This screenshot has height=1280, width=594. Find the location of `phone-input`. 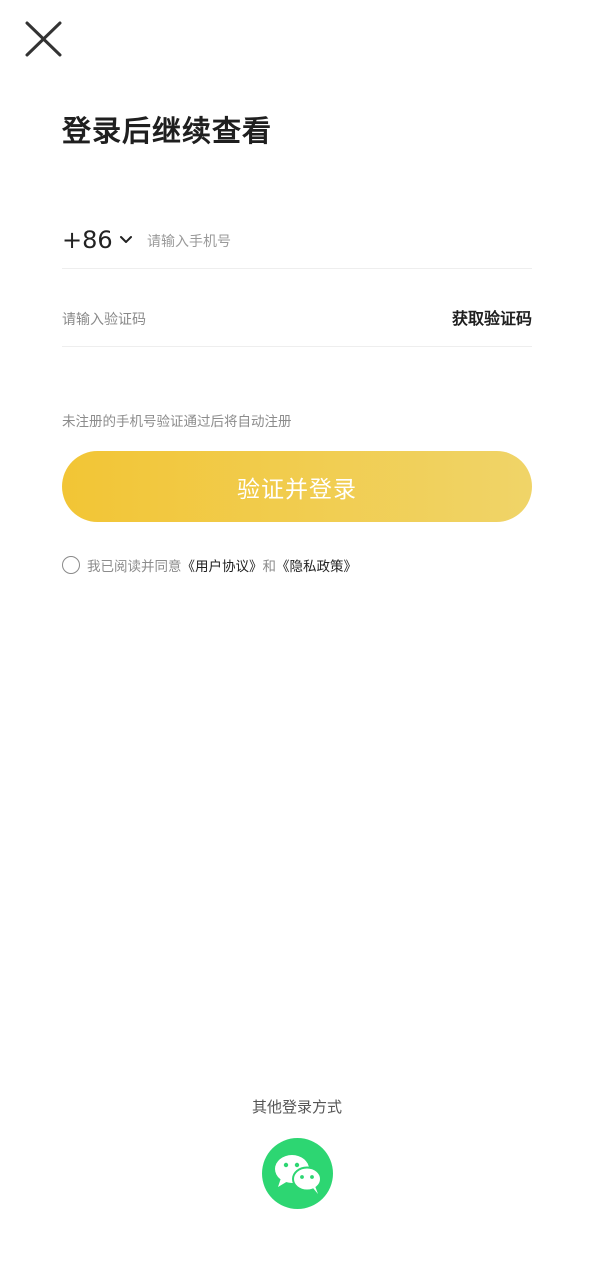

phone-input is located at coordinates (327, 242).